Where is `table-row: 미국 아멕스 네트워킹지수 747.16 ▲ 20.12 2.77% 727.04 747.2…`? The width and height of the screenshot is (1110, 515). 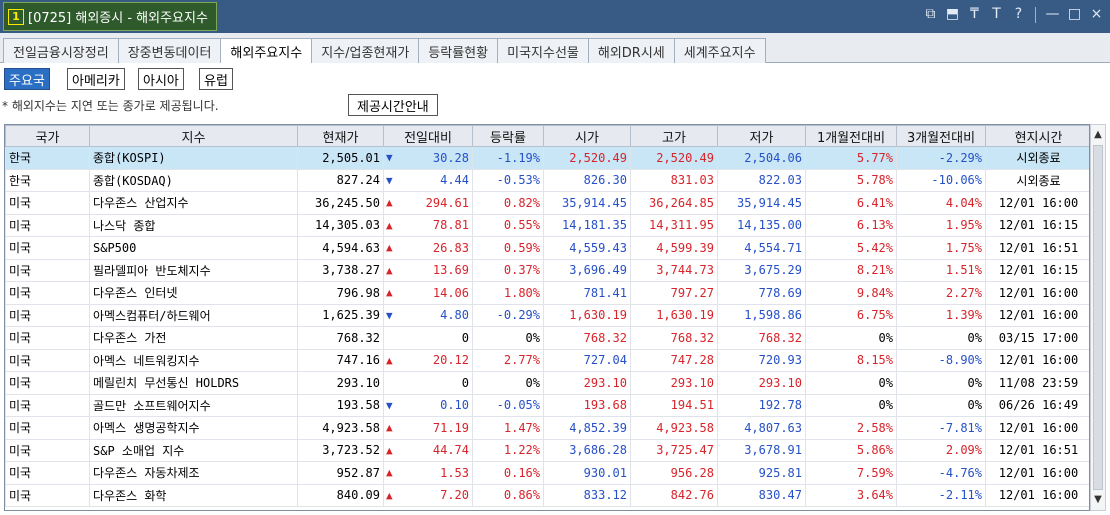 table-row: 미국 아멕스 네트워킹지수 747.16 ▲ 20.12 2.77% 727.04 747.2… is located at coordinates (547, 360).